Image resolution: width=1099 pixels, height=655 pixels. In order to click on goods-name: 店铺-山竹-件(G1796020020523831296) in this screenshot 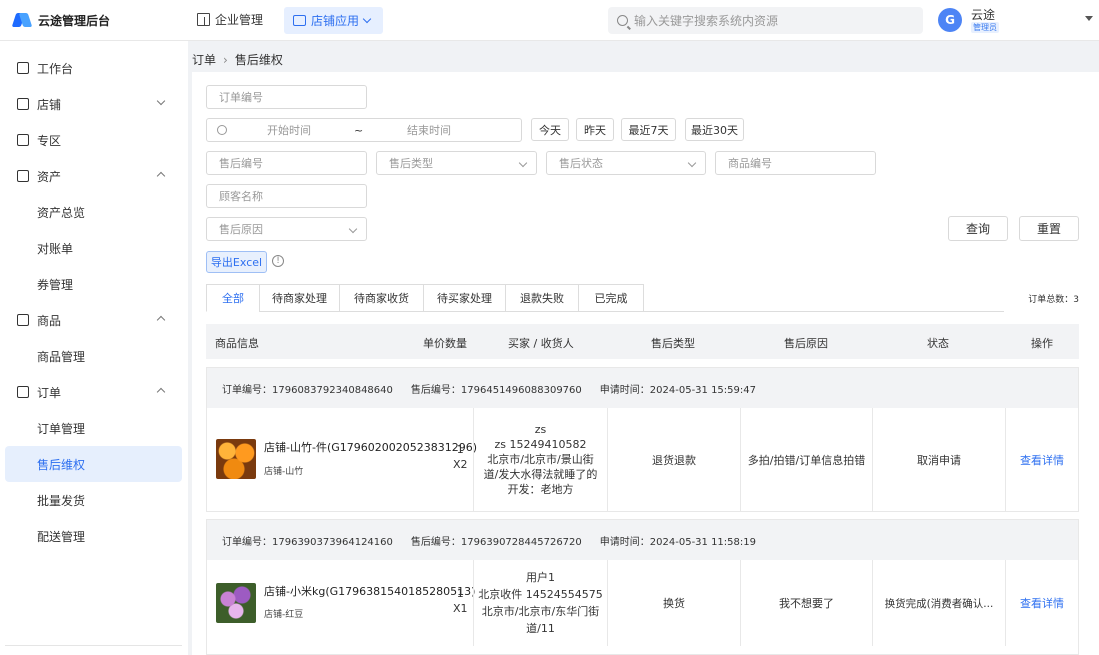, I will do `click(370, 447)`.